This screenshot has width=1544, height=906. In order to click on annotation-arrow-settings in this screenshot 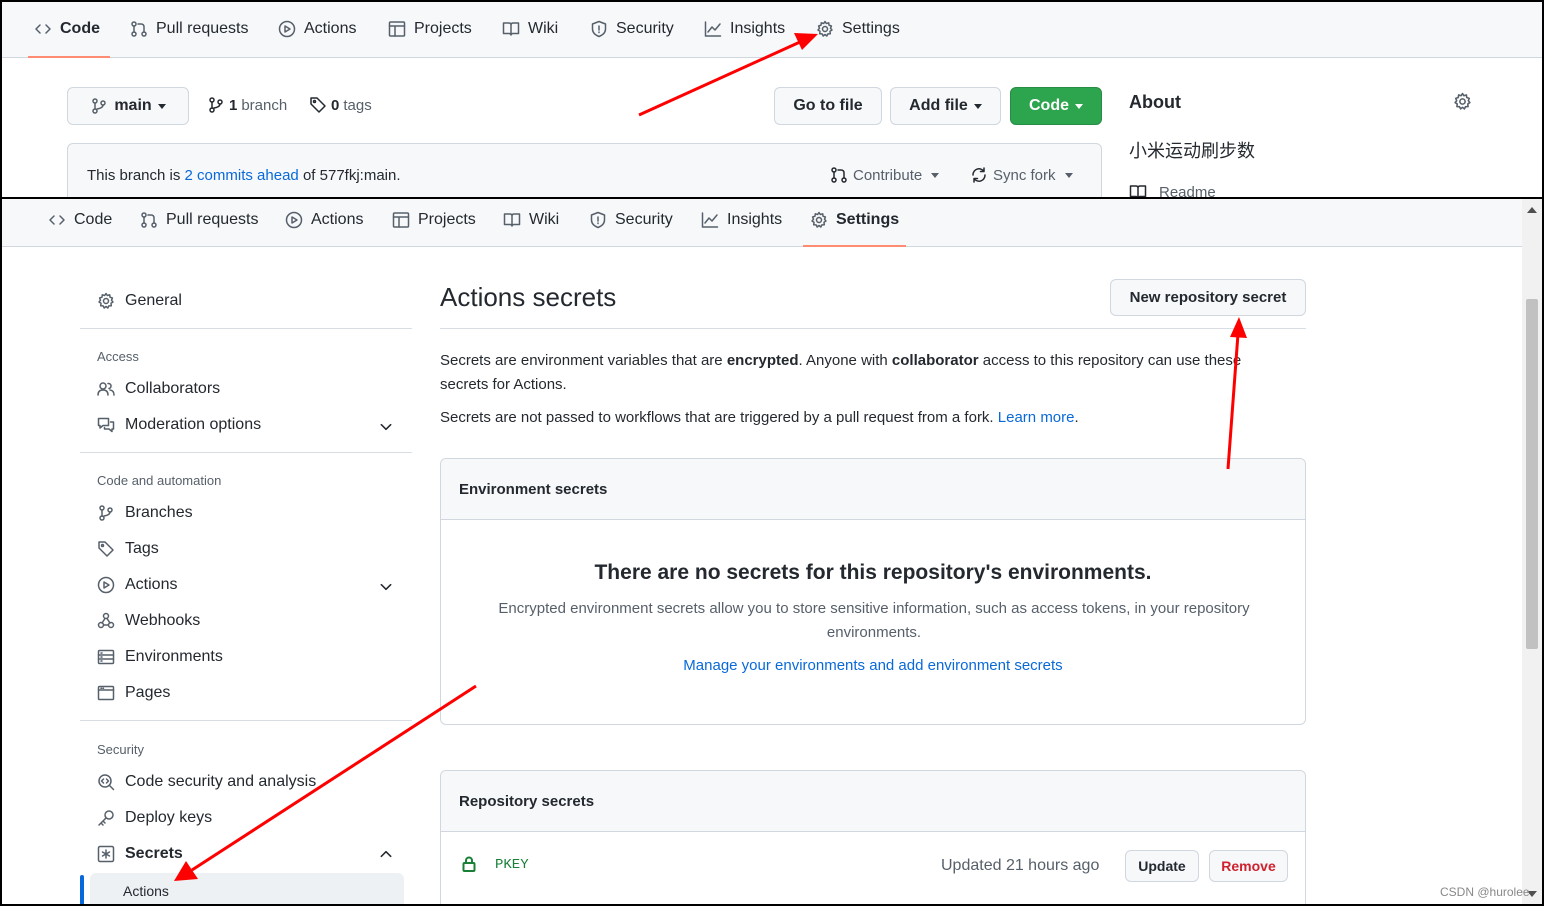, I will do `click(728, 75)`.